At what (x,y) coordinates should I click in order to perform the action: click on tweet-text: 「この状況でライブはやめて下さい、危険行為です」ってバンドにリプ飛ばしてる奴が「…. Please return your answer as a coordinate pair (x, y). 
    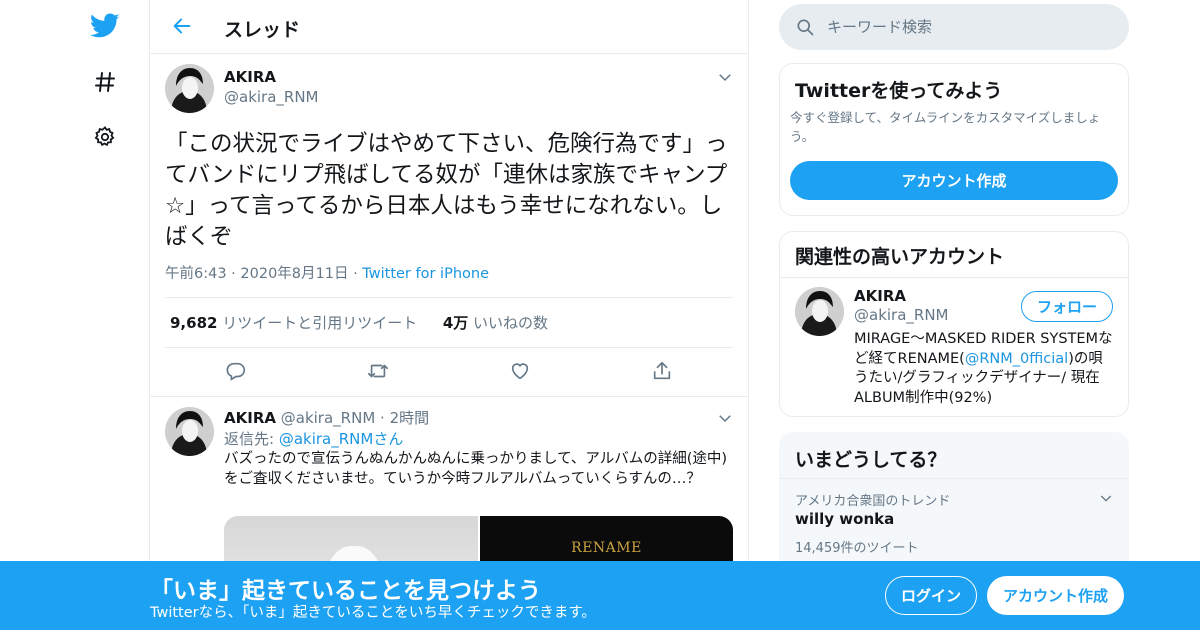
    Looking at the image, I should click on (446, 190).